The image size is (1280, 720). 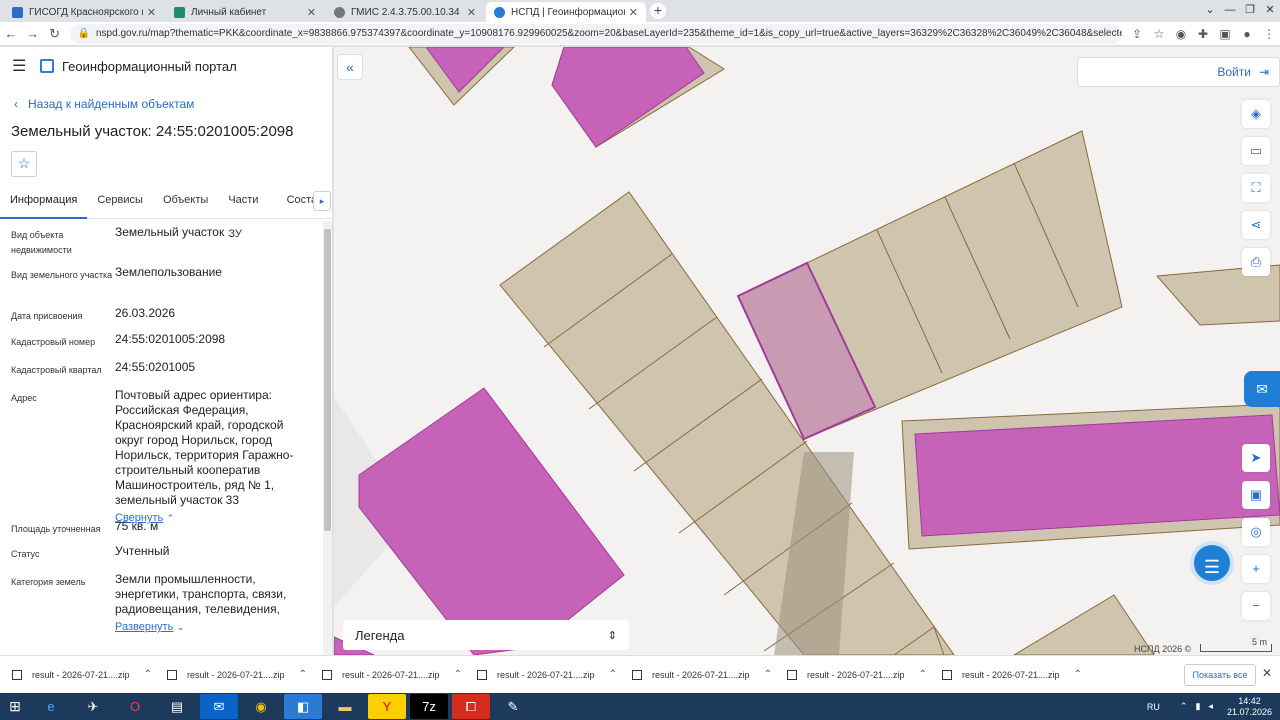 I want to click on browser-tab: ГИСОГД Красноярского края ✕, so click(x=84, y=12).